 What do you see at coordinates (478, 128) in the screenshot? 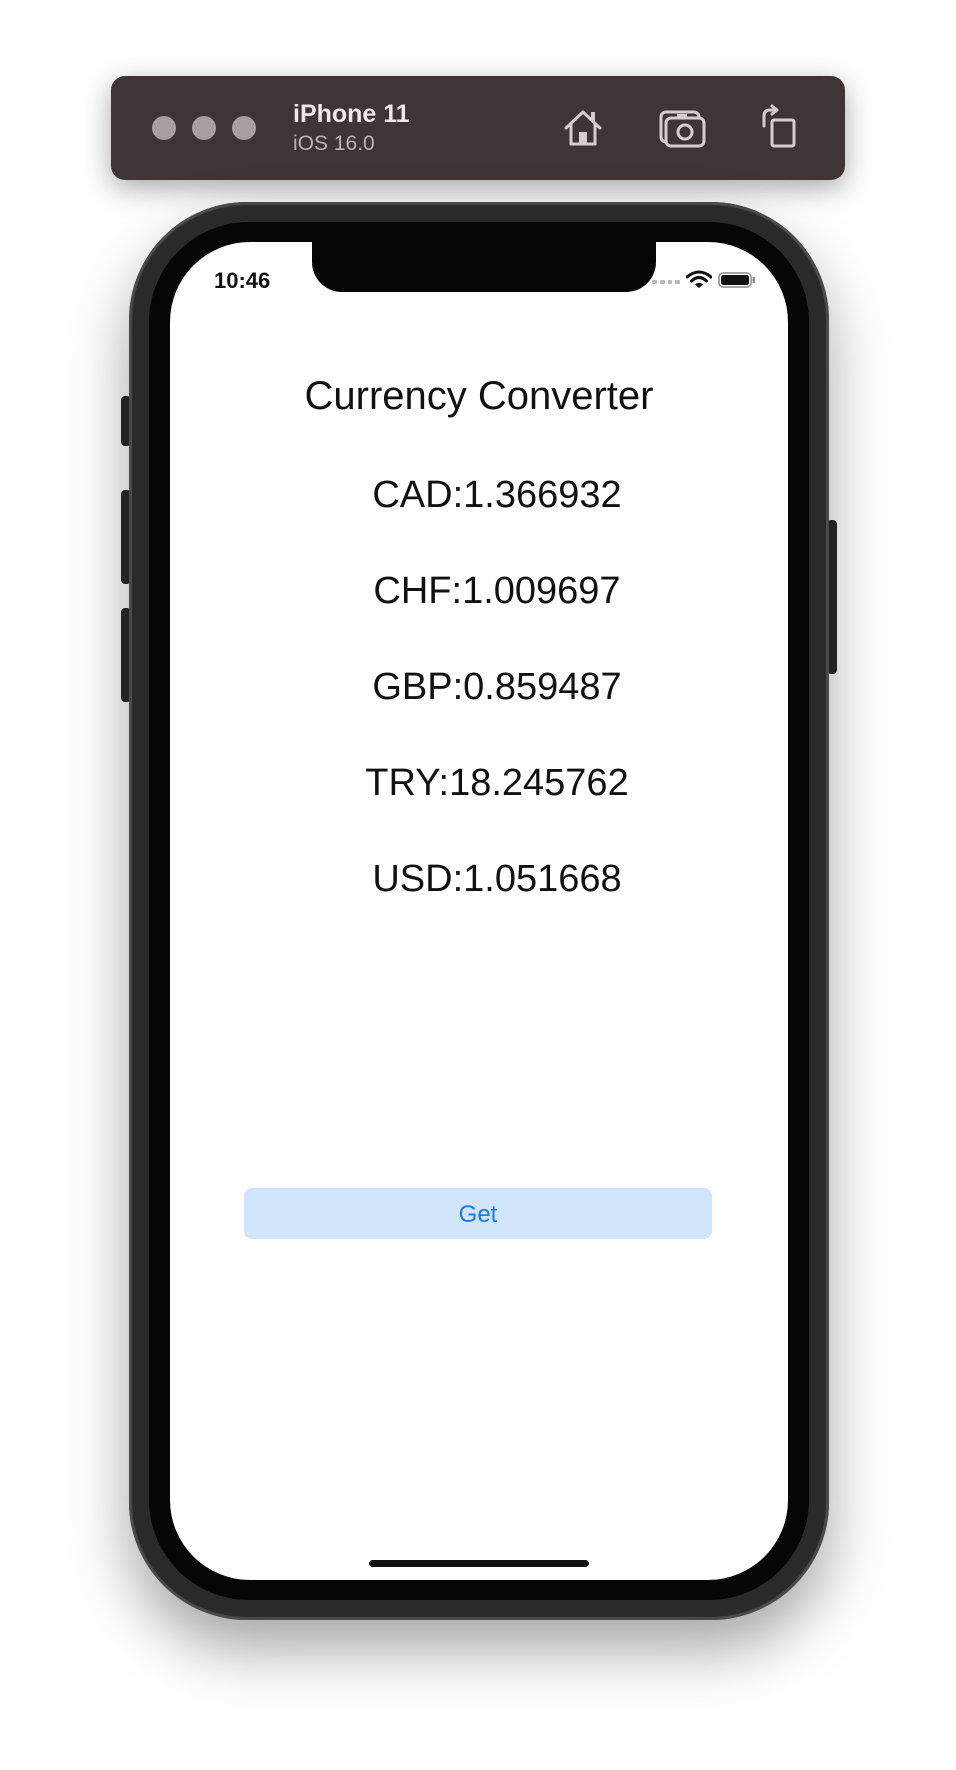
I see `simulator-toolbar: iPhone 11 iOS 16.0` at bounding box center [478, 128].